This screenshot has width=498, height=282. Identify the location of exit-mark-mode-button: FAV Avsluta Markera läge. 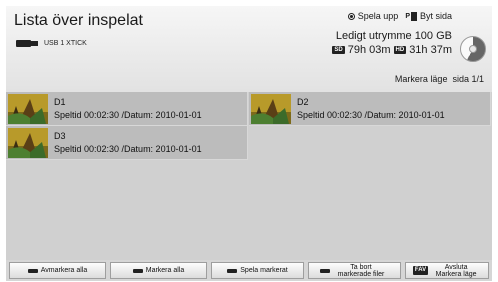
(447, 270).